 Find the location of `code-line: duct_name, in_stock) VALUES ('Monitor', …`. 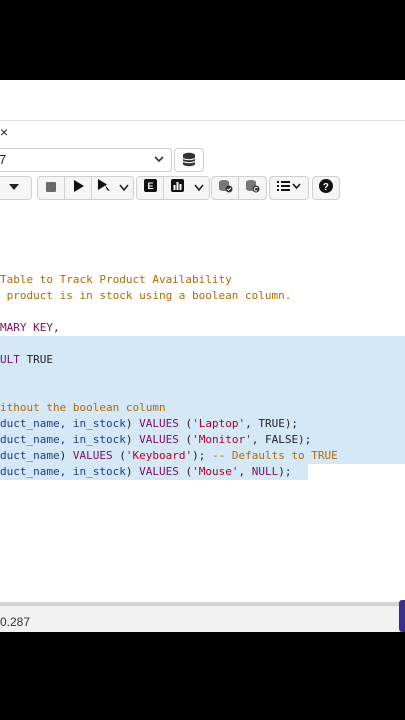

code-line: duct_name, in_stock) VALUES ('Monitor', … is located at coordinates (155, 440).